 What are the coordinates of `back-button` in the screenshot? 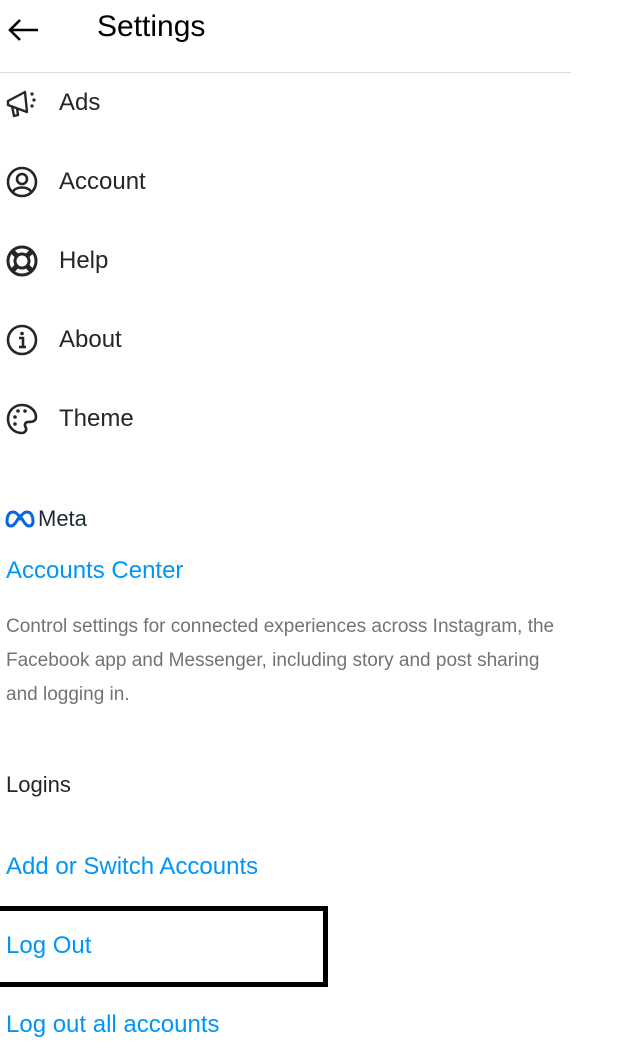 It's located at (24, 30).